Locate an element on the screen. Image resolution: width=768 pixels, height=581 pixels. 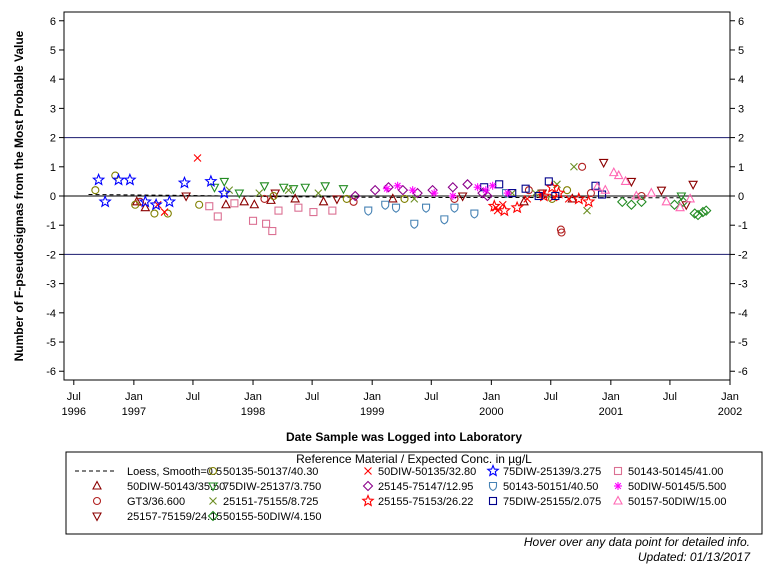
legend-entry: Loess, Smooth=0.5 is located at coordinates (148, 472).